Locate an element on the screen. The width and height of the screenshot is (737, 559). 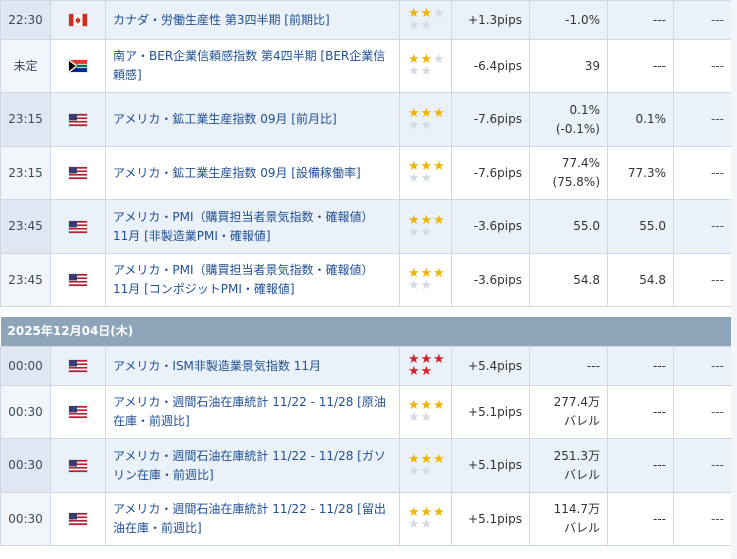
forecast-cell: 77.3% is located at coordinates (640, 173).